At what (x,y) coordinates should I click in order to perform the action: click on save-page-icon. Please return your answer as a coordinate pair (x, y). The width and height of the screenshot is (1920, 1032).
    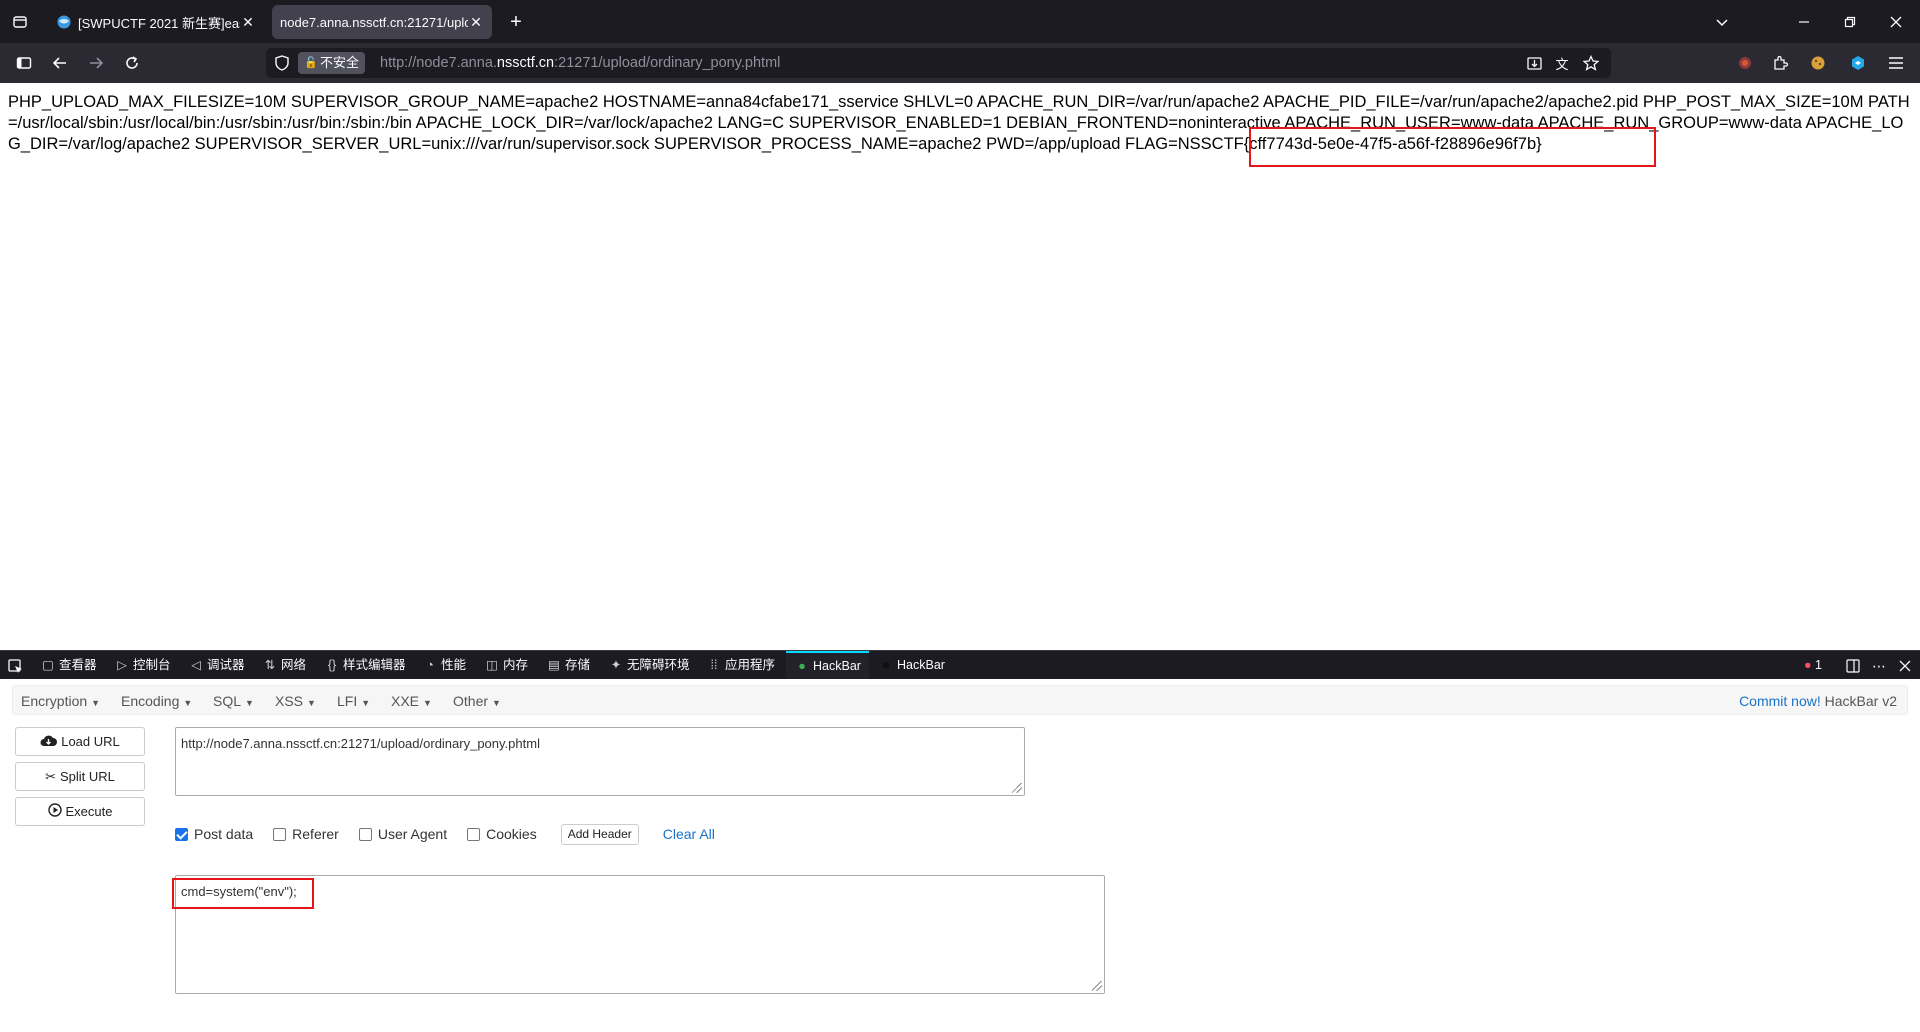
    Looking at the image, I should click on (1534, 63).